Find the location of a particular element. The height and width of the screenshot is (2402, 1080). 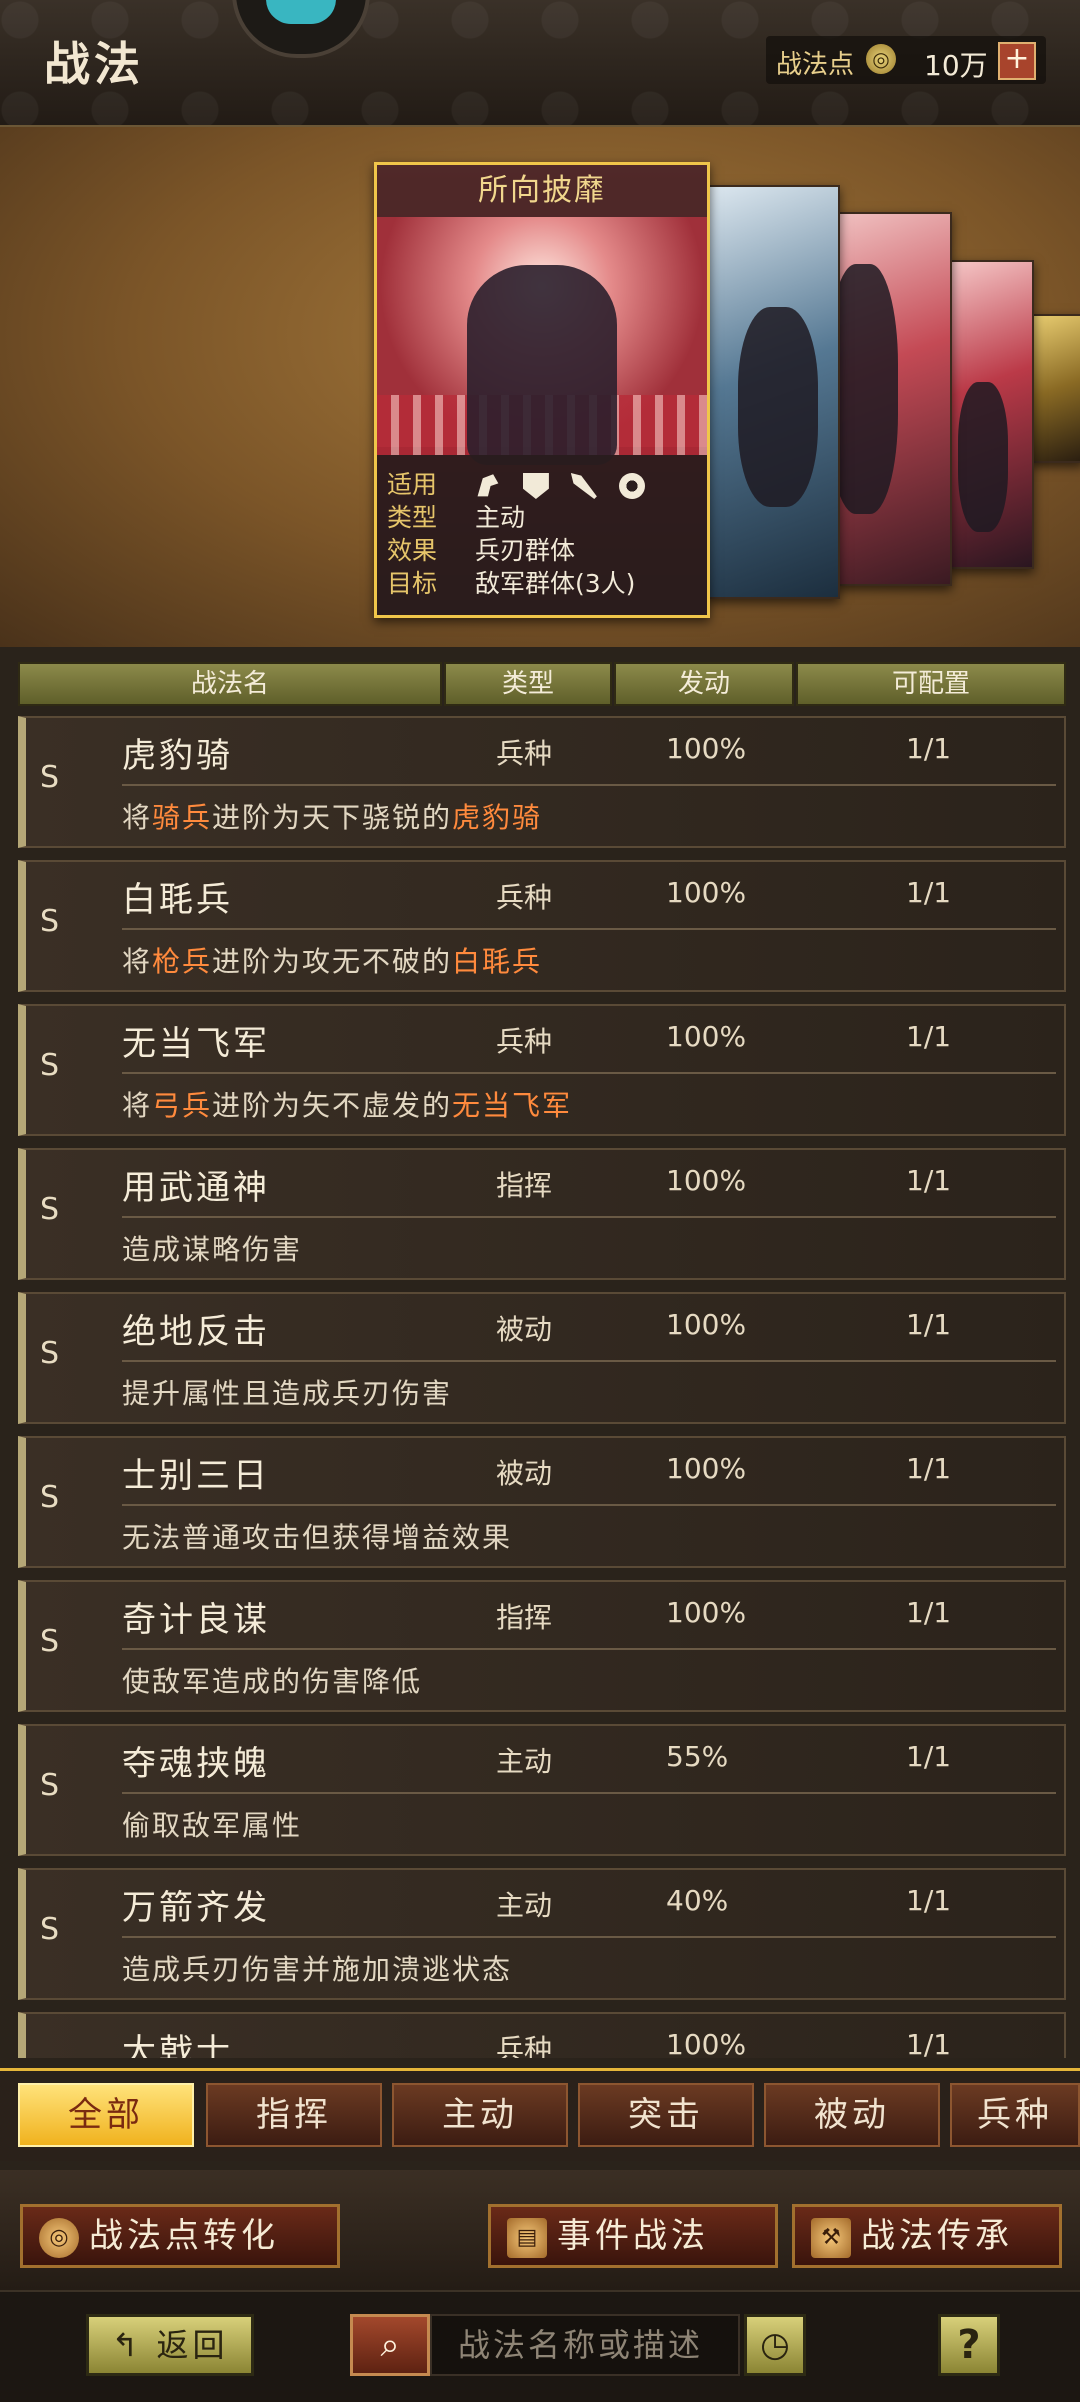

action-bar: ◎ 战法点转化 ▤ 事件战法 ⚒ 战法传承 is located at coordinates (540, 2230).